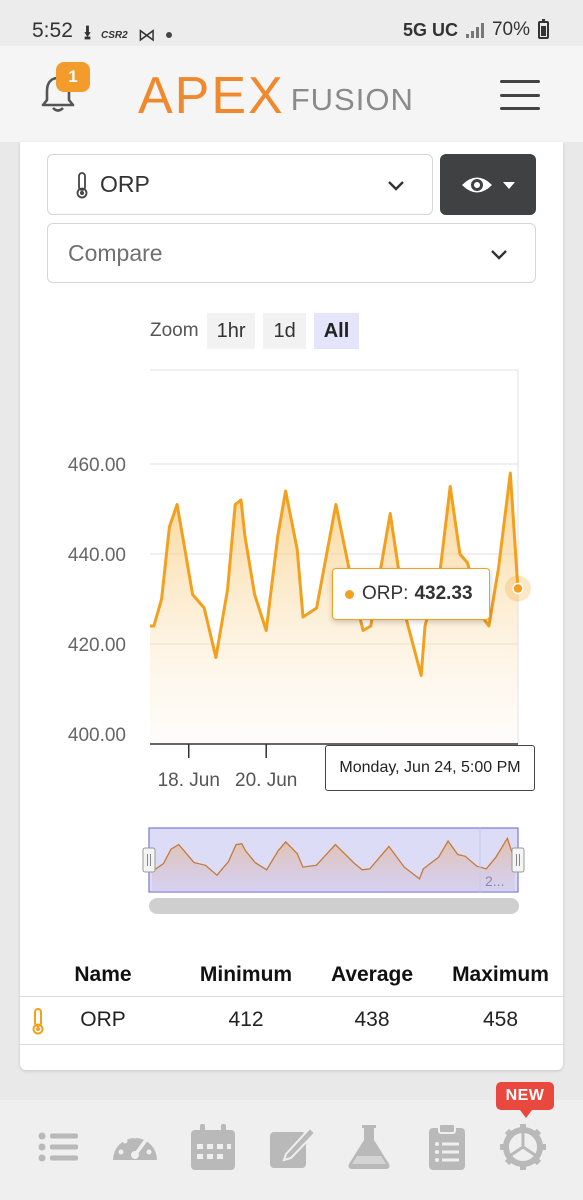  What do you see at coordinates (97, 465) in the screenshot?
I see `y-tick-label: 460.00` at bounding box center [97, 465].